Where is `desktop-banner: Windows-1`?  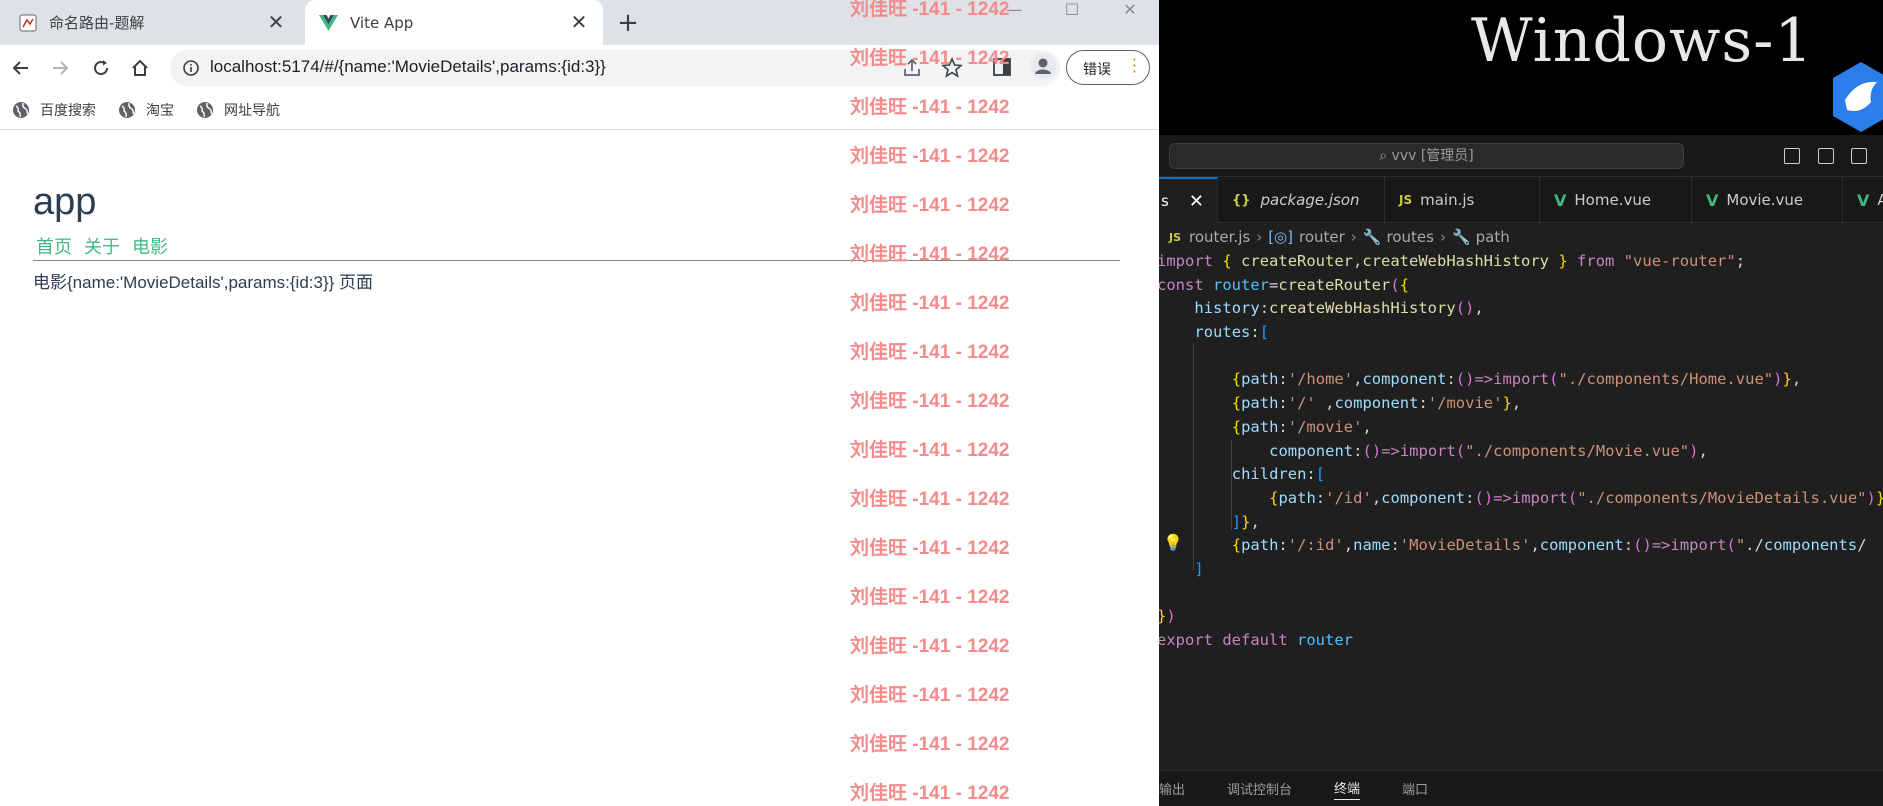
desktop-banner: Windows-1 is located at coordinates (1521, 67).